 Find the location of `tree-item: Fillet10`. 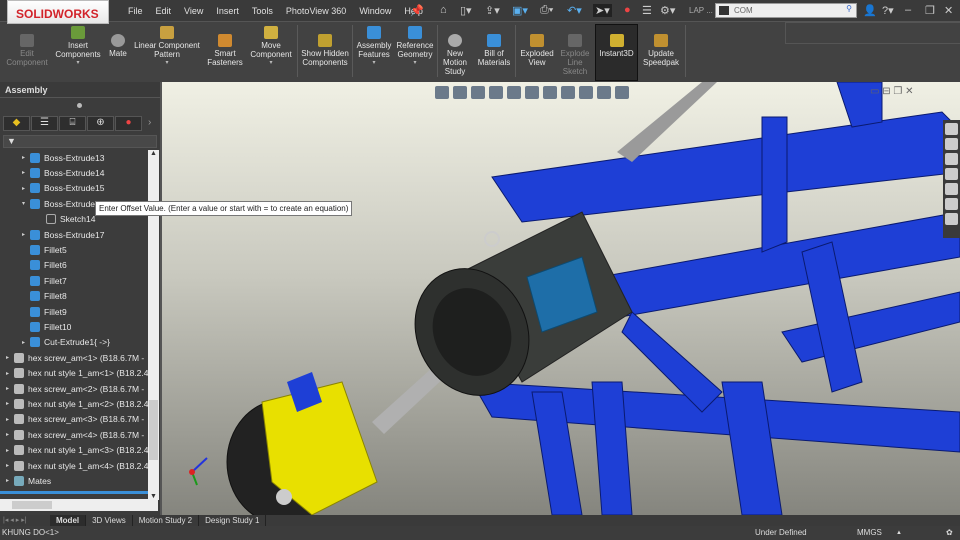

tree-item: Fillet10 is located at coordinates (46, 326).